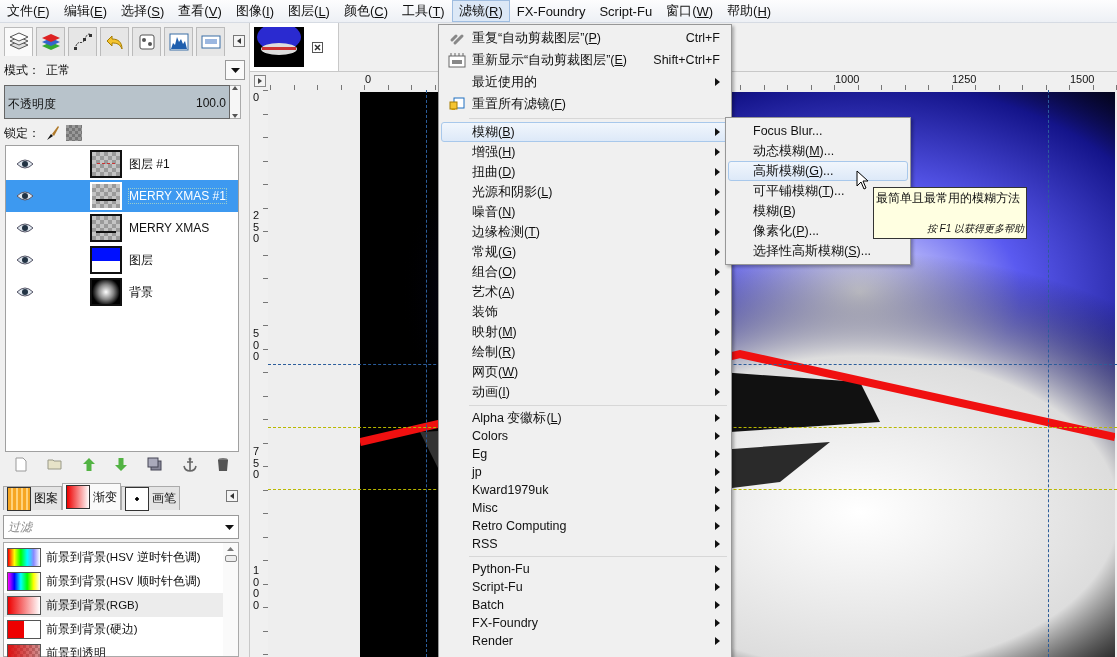 This screenshot has height=657, width=1117. I want to click on mode-dropdown: 正常, so click(145, 70).